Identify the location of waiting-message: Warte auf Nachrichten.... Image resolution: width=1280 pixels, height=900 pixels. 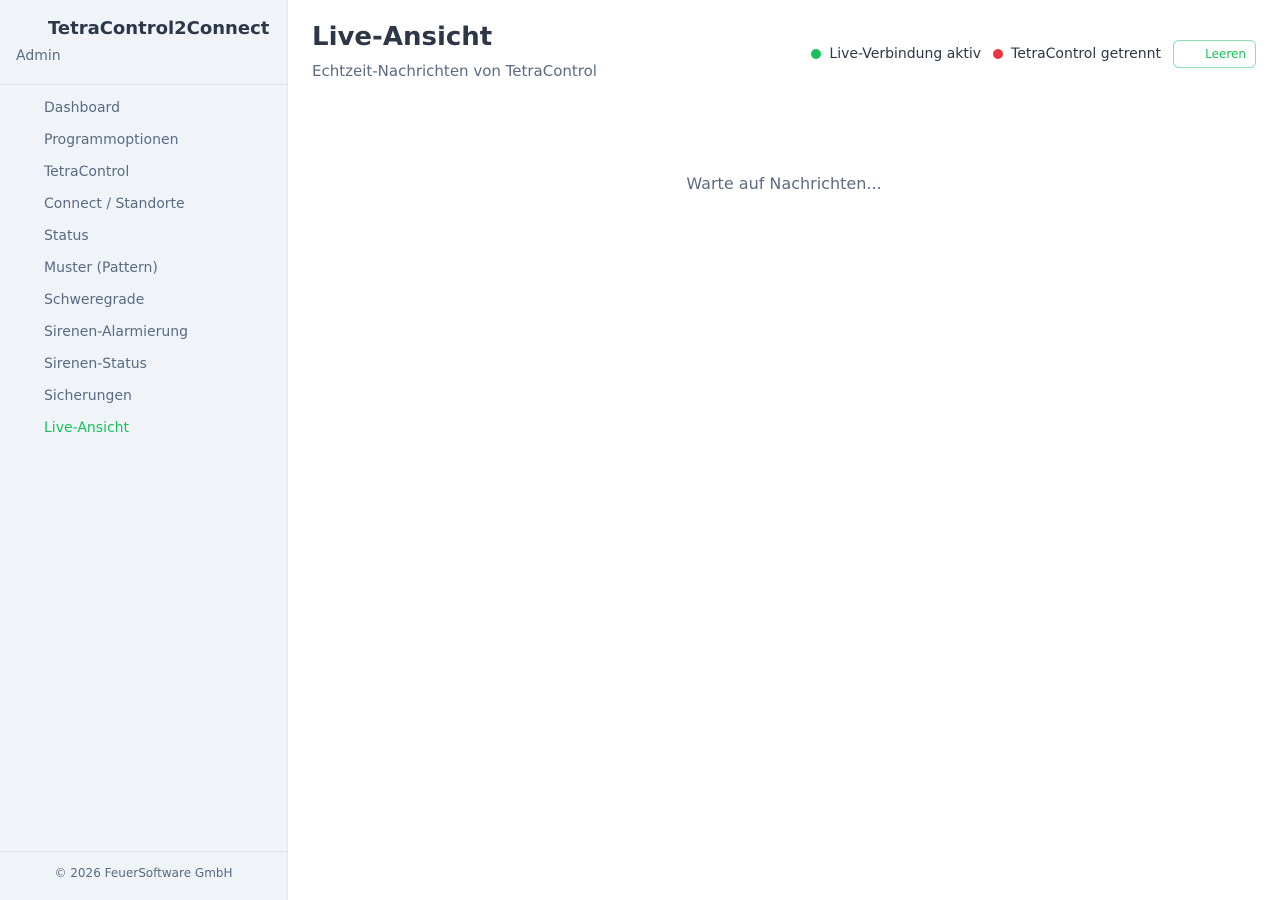
(784, 183).